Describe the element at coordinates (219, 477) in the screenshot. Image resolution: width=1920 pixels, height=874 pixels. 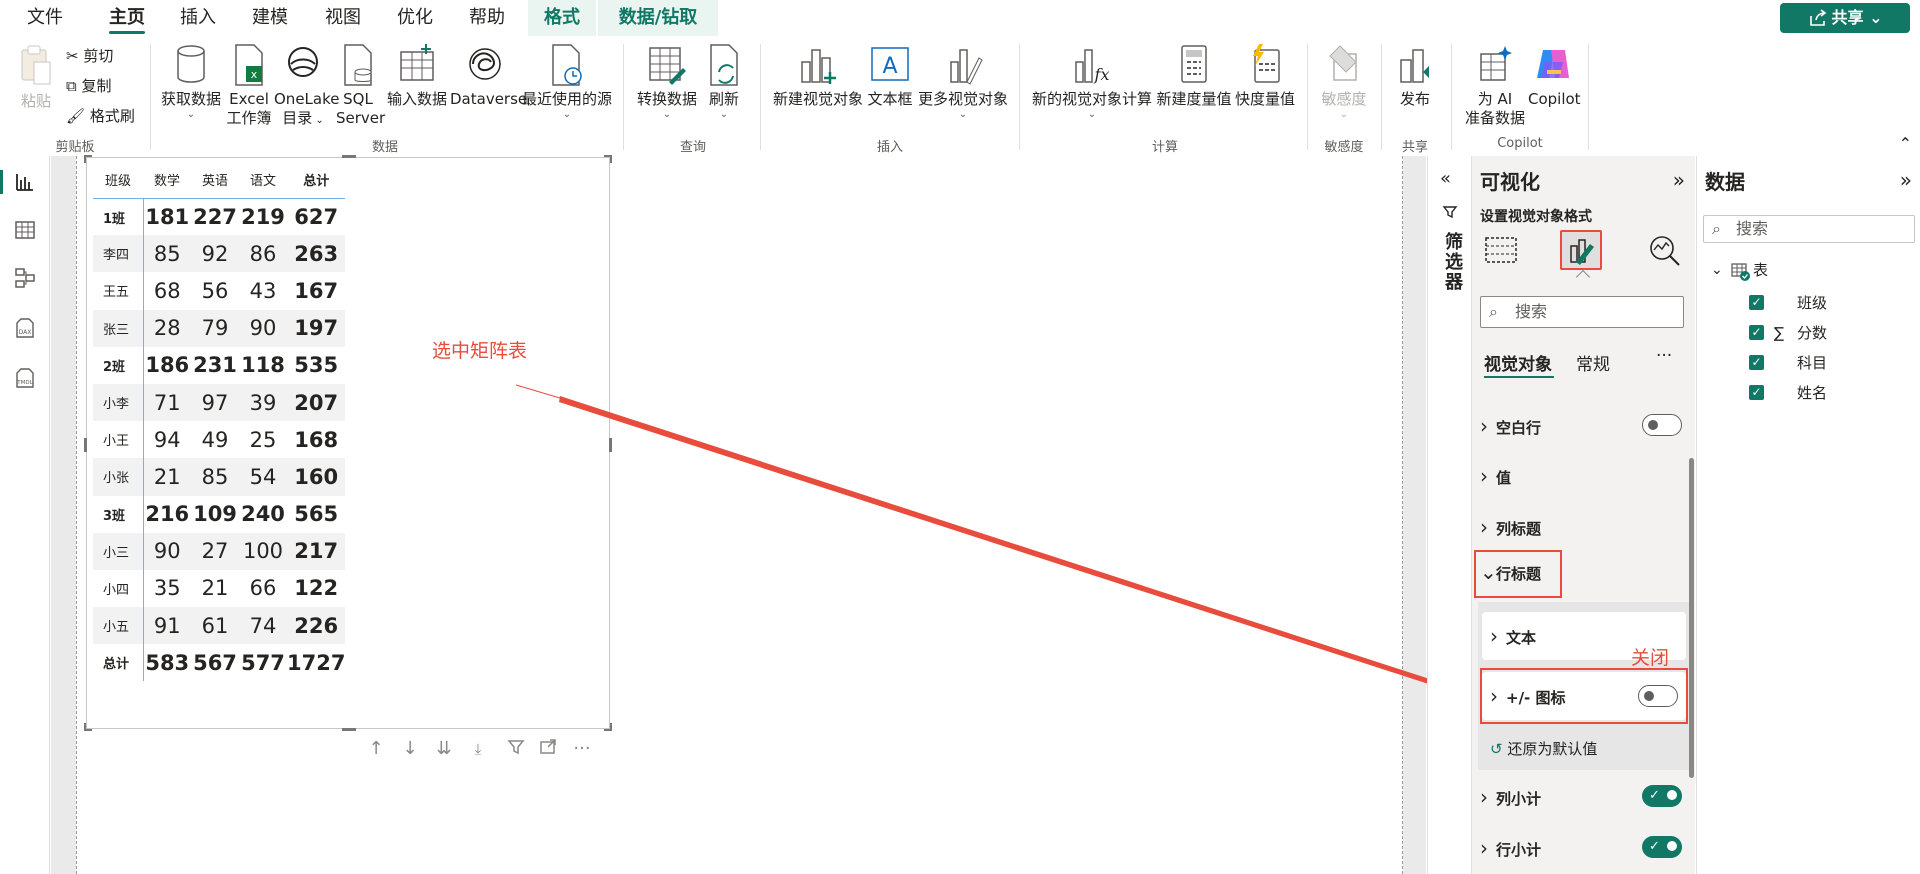
I see `student-row: 小张 21 85 54 160` at that location.